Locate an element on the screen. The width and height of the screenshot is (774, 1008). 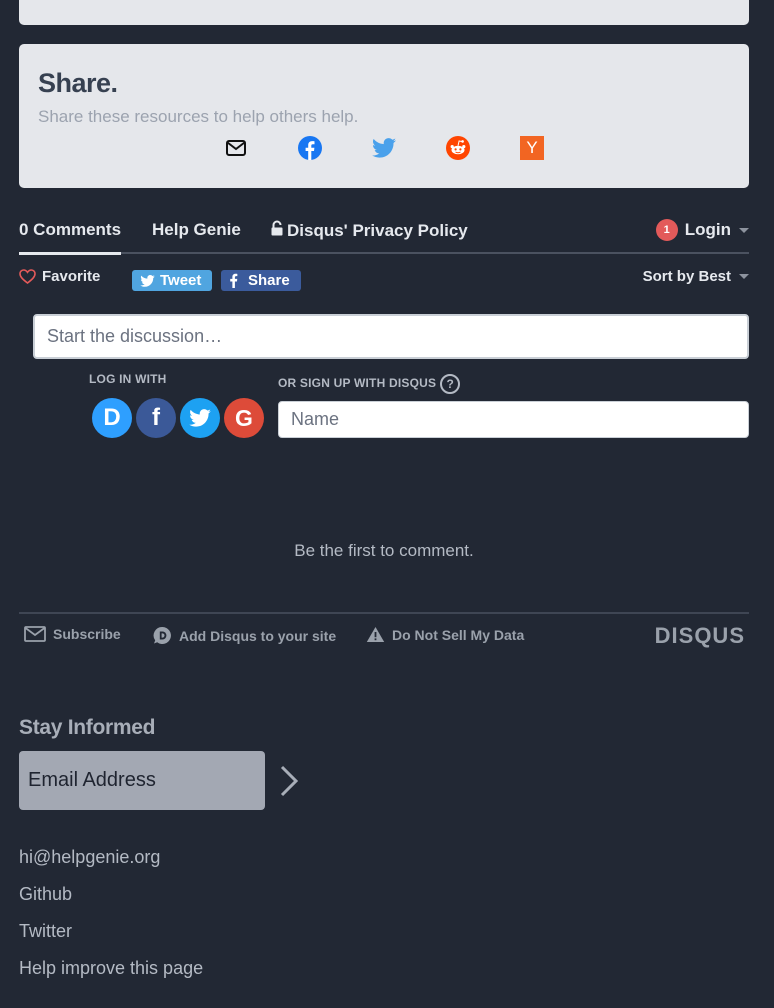
chevron-right-icon is located at coordinates (290, 781).